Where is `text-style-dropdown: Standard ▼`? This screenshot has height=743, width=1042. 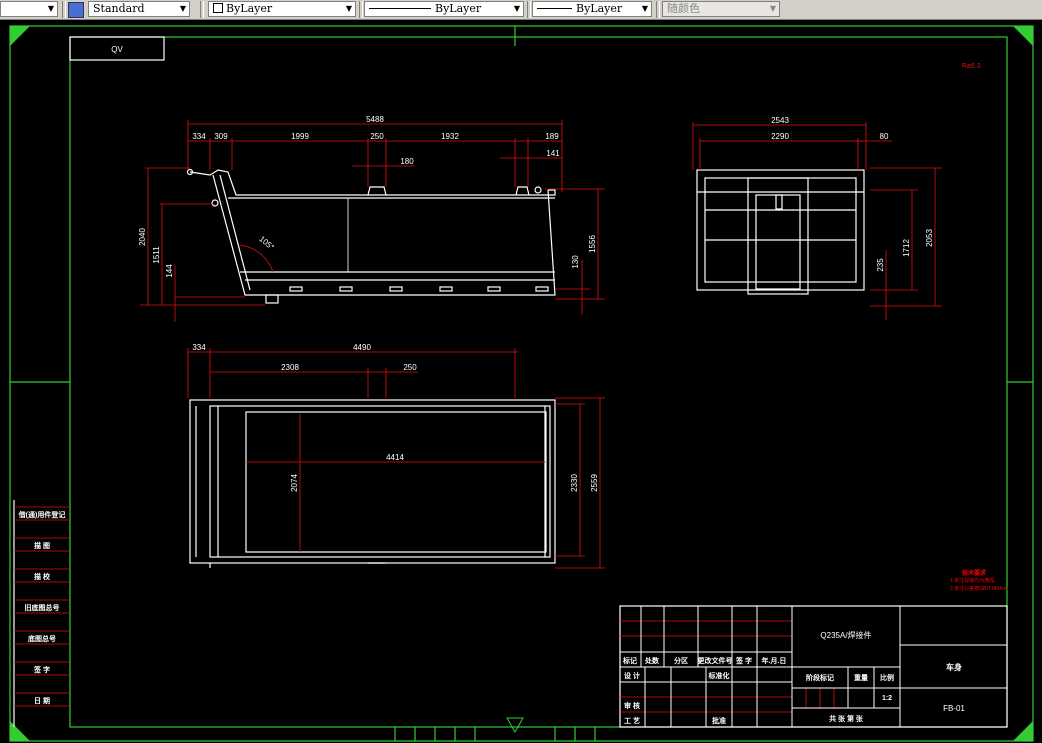
text-style-dropdown: Standard ▼ is located at coordinates (139, 9).